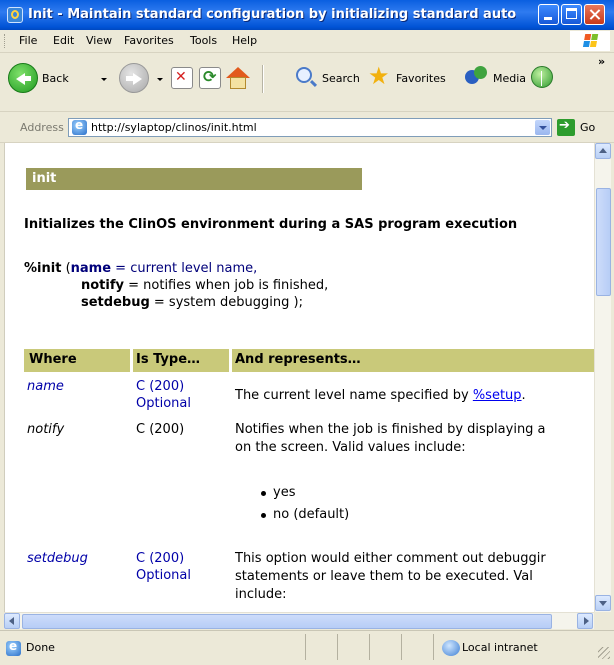  What do you see at coordinates (585, 621) in the screenshot?
I see `scroll-right-icon` at bounding box center [585, 621].